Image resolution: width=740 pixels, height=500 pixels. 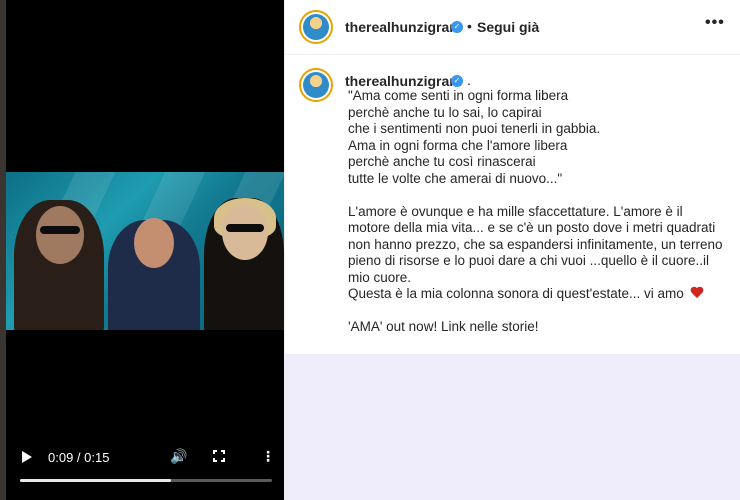 What do you see at coordinates (403, 81) in the screenshot?
I see `caption-username: therealhunzigram` at bounding box center [403, 81].